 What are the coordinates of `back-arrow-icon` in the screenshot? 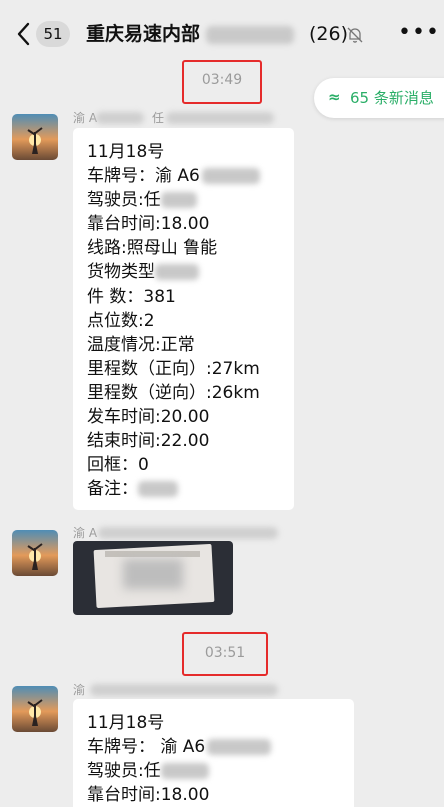 It's located at (25, 34).